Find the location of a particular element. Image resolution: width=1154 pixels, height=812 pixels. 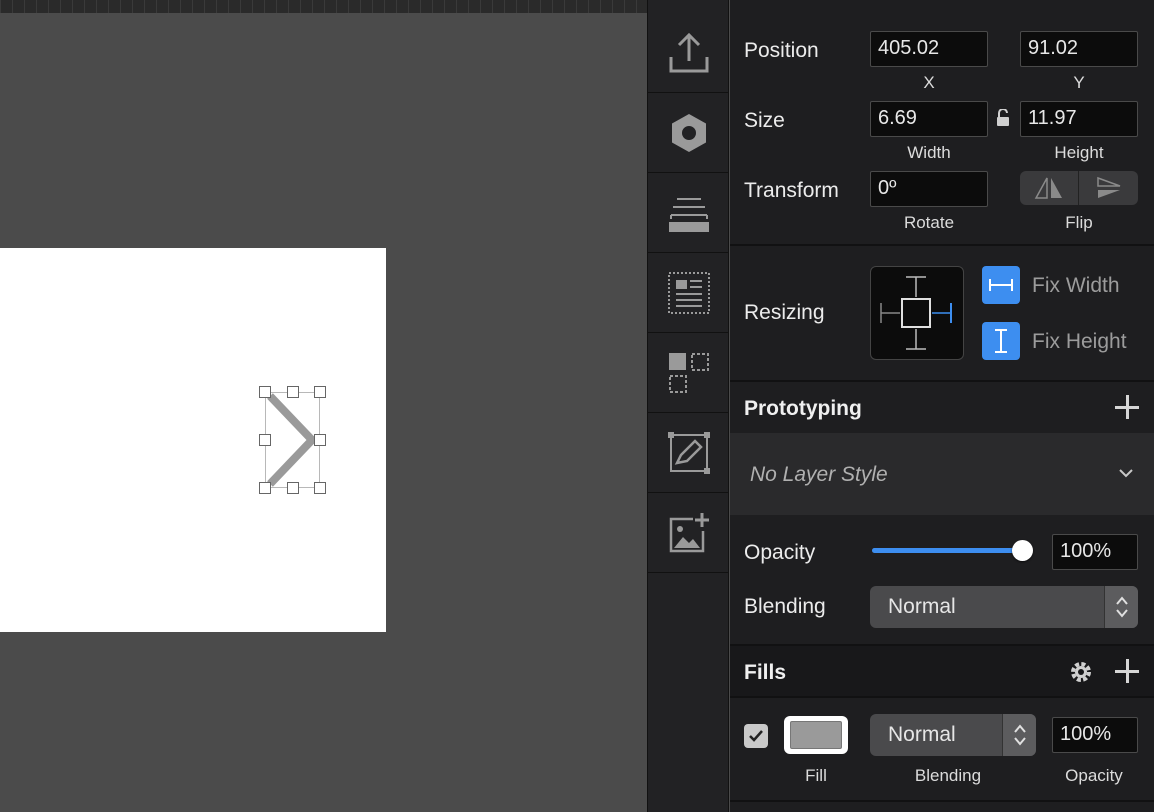

fix-height-toggle is located at coordinates (1001, 341).